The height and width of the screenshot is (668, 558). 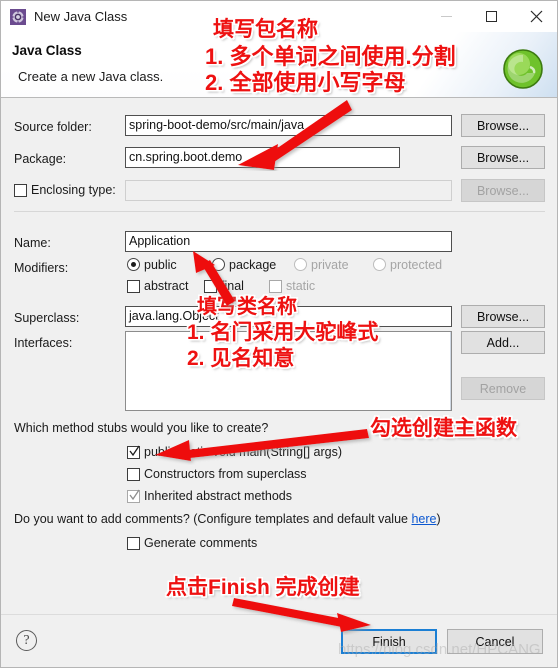 I want to click on enclosing-type-input, so click(x=288, y=190).